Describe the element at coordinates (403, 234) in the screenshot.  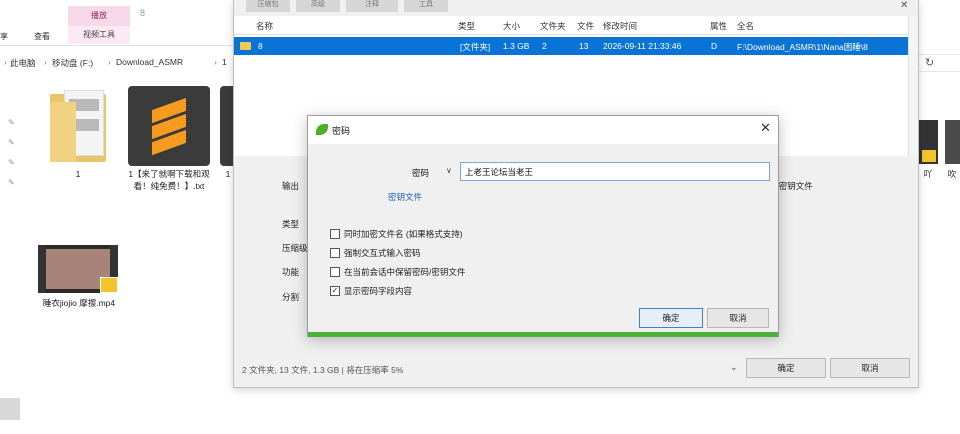
I see `option-label: 同时加密文件名 (如果格式支持)` at that location.